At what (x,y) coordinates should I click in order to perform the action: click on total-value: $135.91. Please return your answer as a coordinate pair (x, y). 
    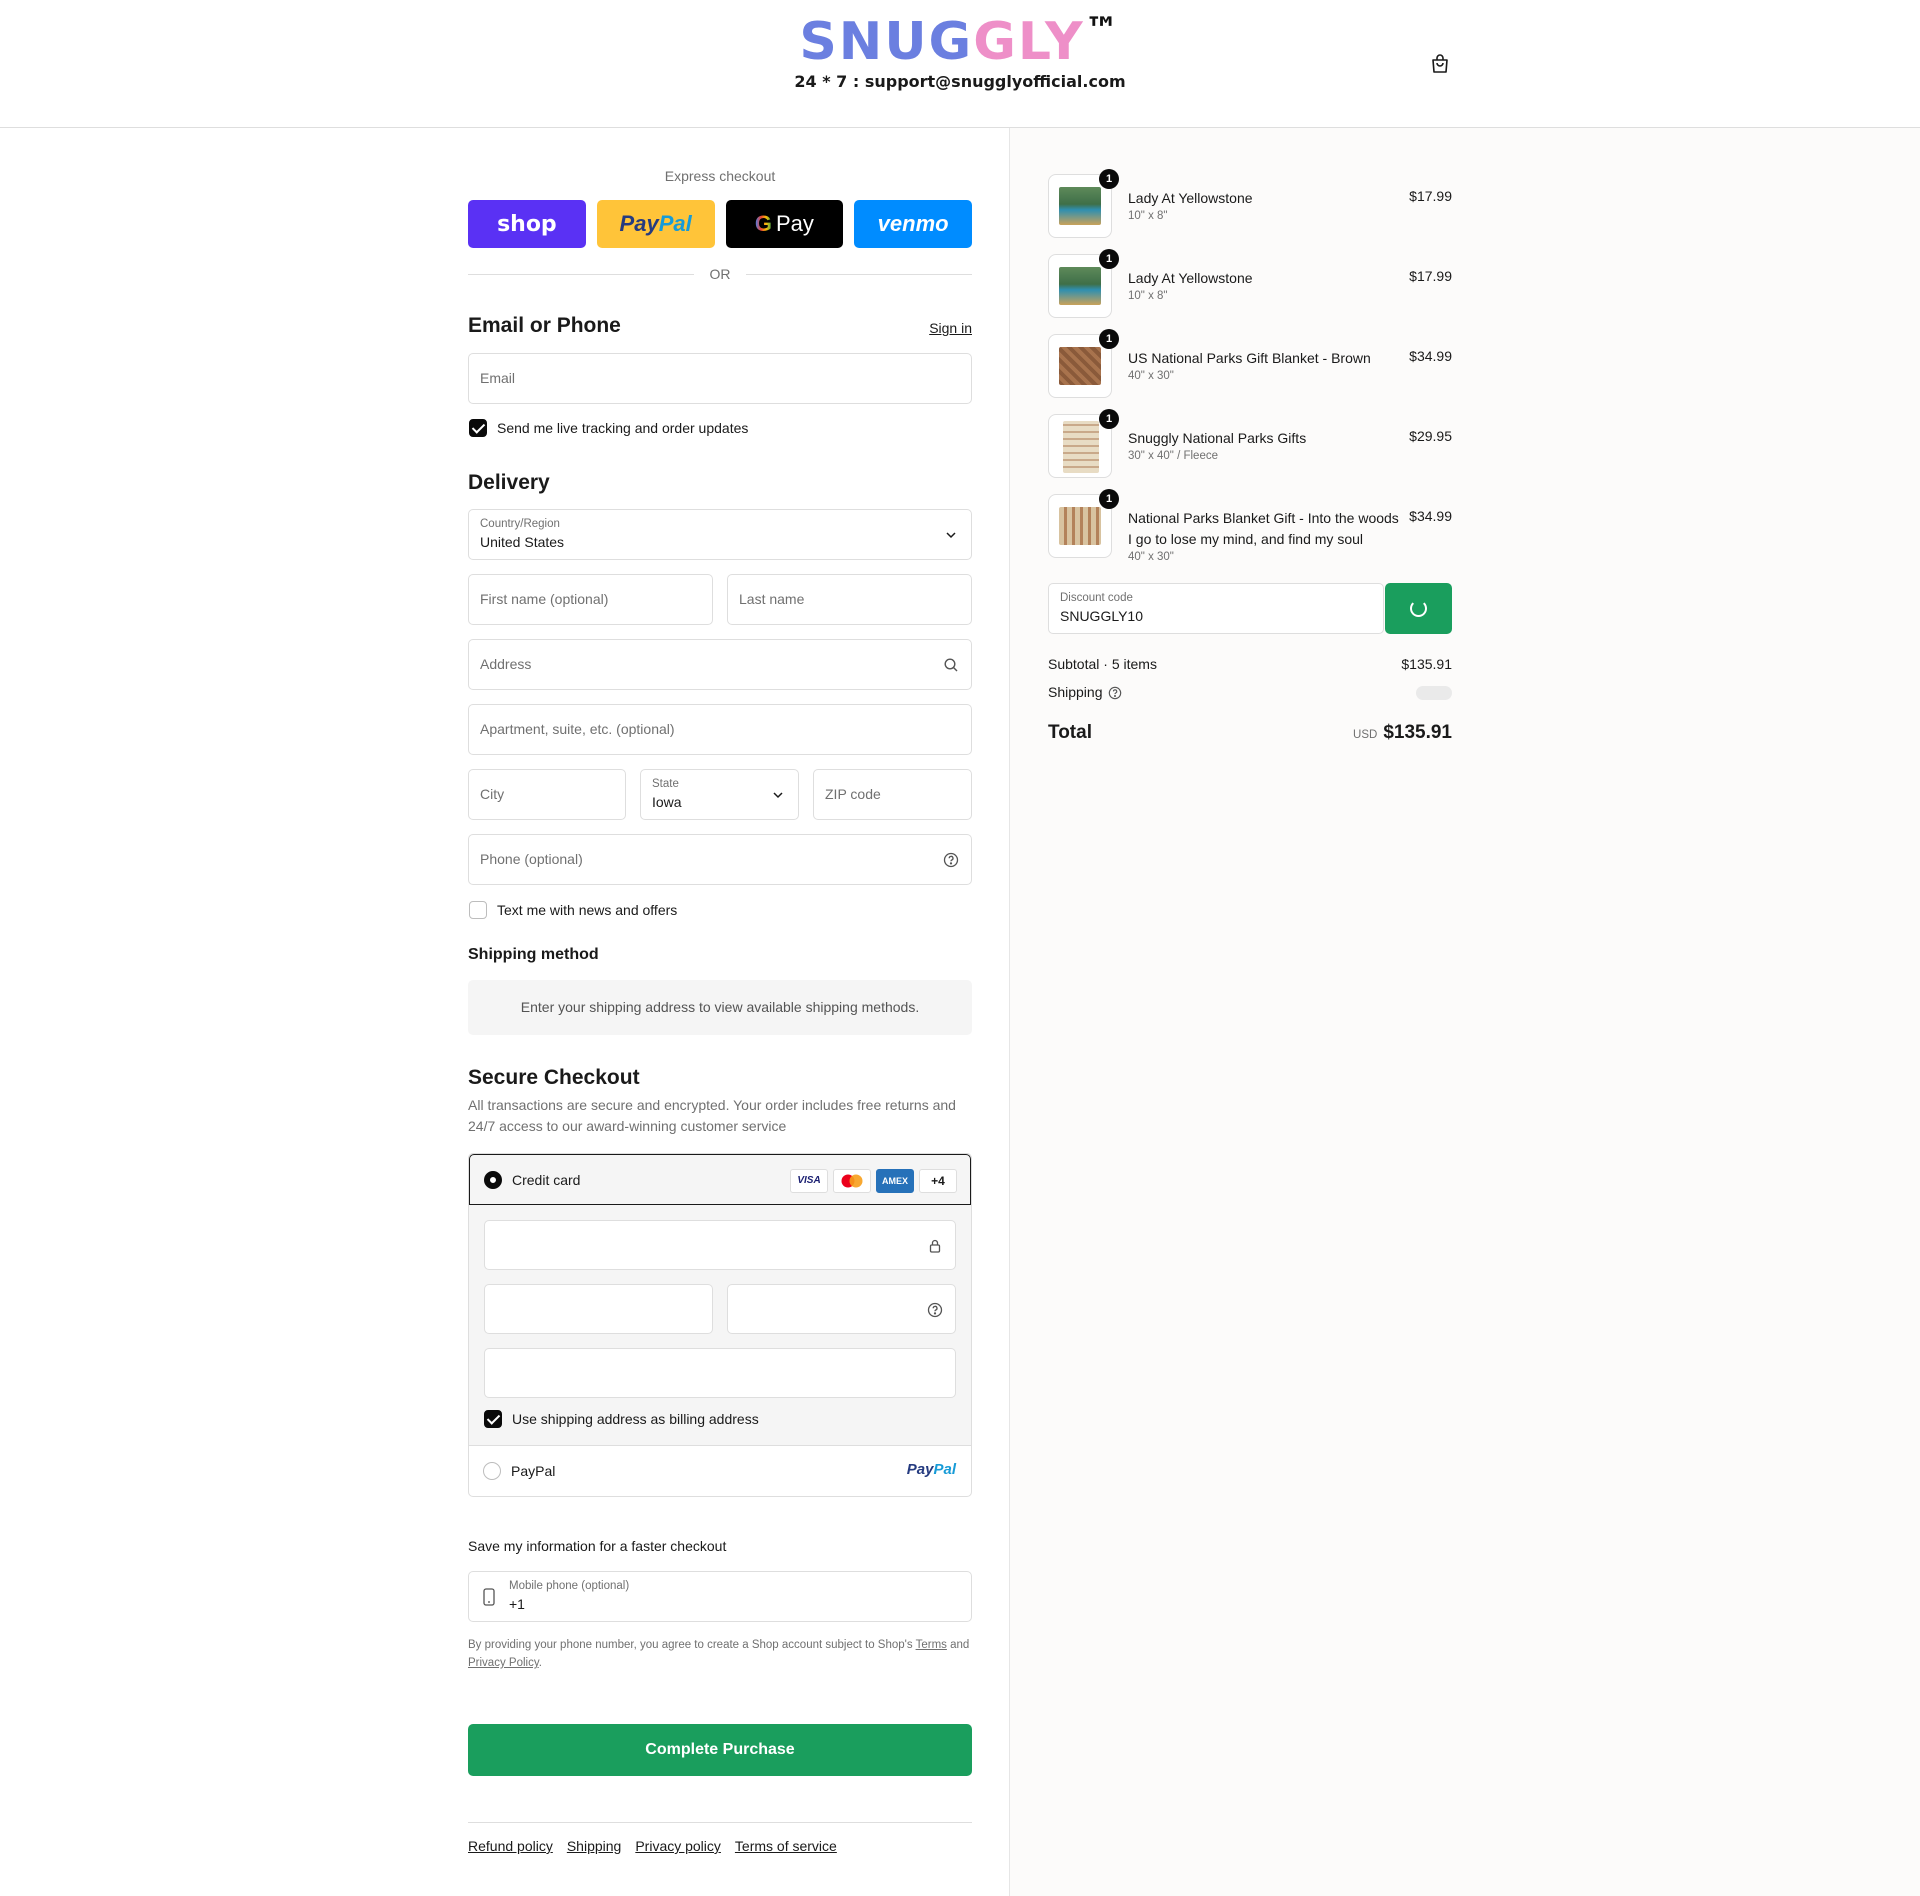
    Looking at the image, I should click on (1417, 732).